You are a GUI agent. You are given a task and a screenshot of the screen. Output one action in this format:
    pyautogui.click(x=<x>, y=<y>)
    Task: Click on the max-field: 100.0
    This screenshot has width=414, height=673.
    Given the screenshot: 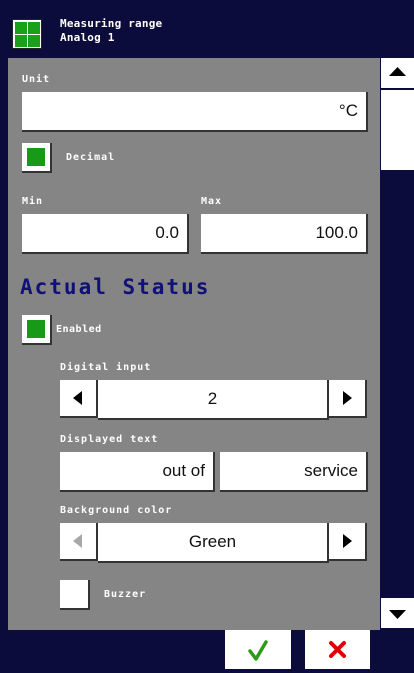 What is the action you would take?
    pyautogui.click(x=284, y=234)
    